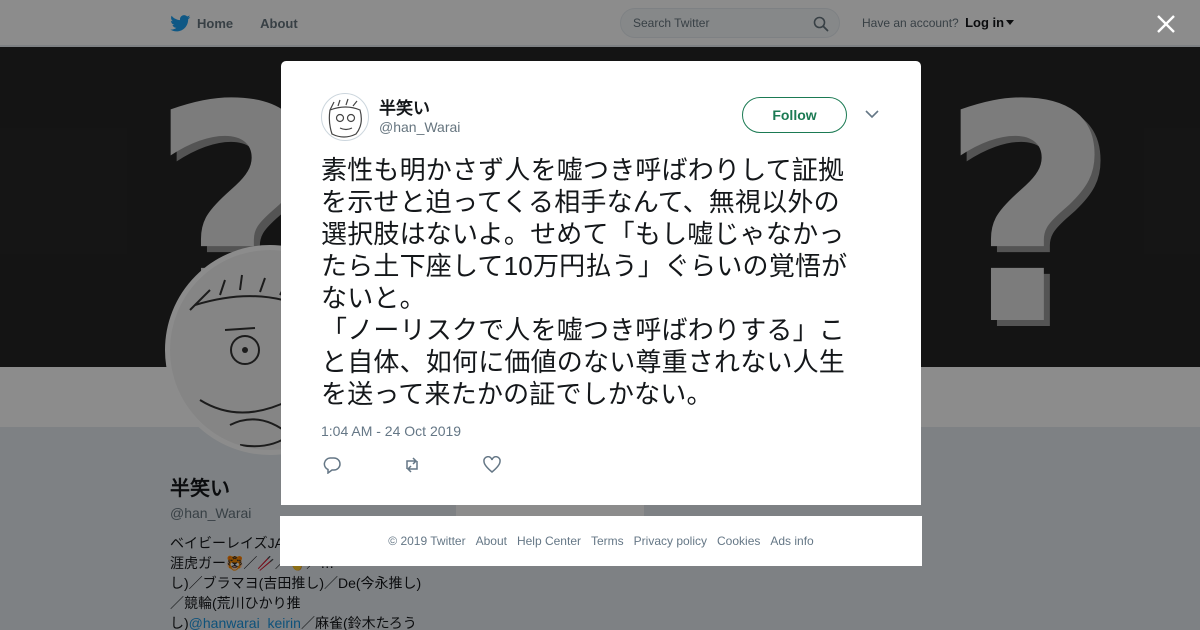  What do you see at coordinates (549, 541) in the screenshot?
I see `footer-help-center: Help Center` at bounding box center [549, 541].